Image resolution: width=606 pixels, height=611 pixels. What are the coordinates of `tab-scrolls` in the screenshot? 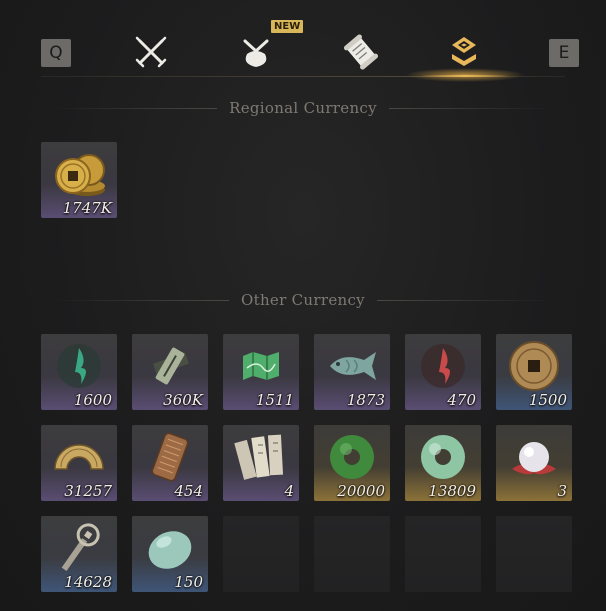 It's located at (361, 52).